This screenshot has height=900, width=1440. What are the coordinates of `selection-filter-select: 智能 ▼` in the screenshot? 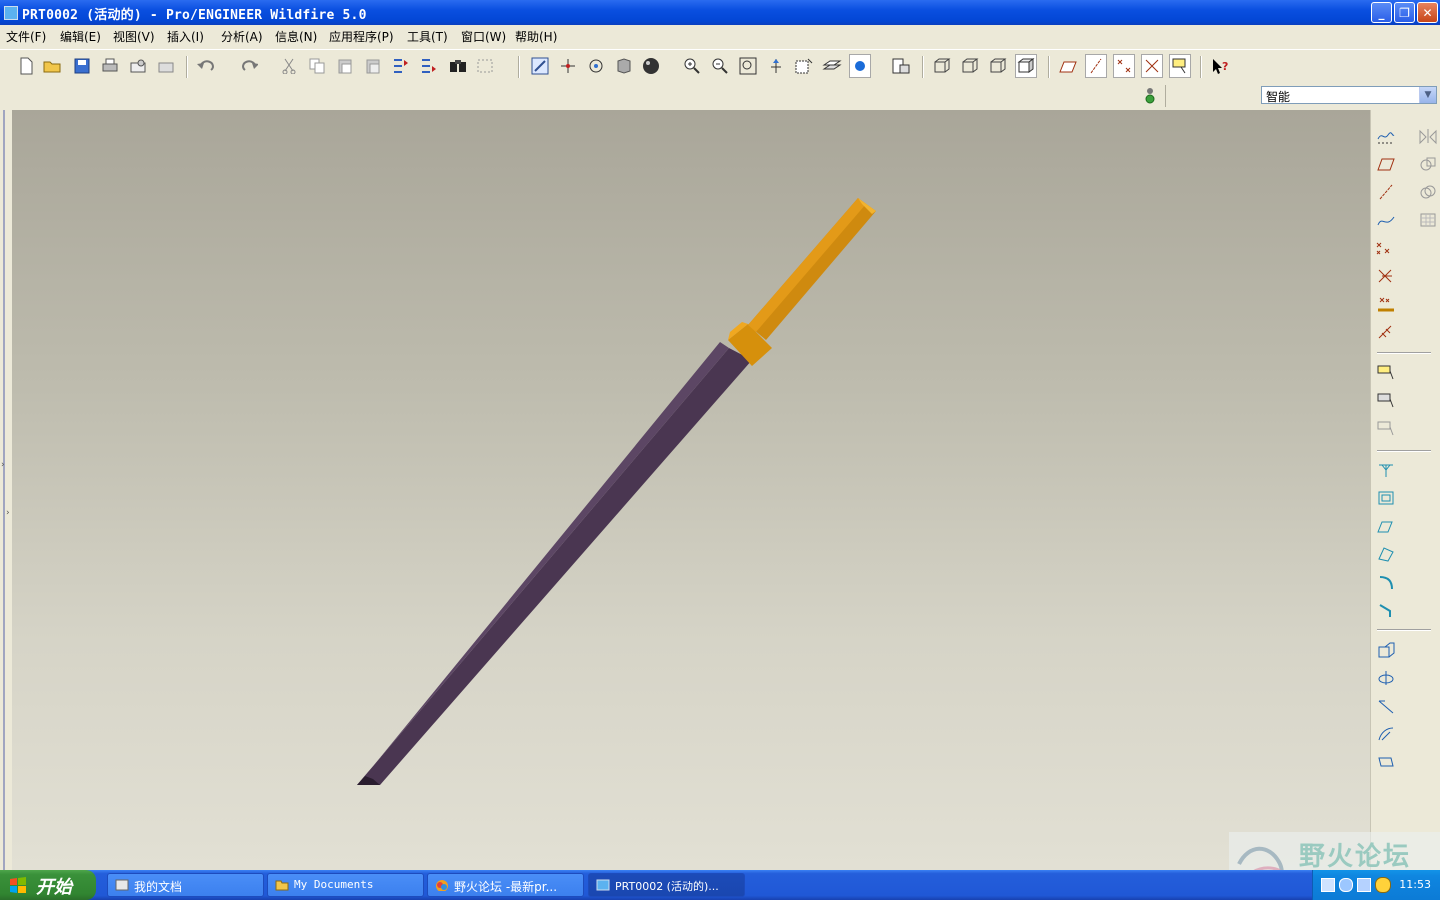 It's located at (1349, 95).